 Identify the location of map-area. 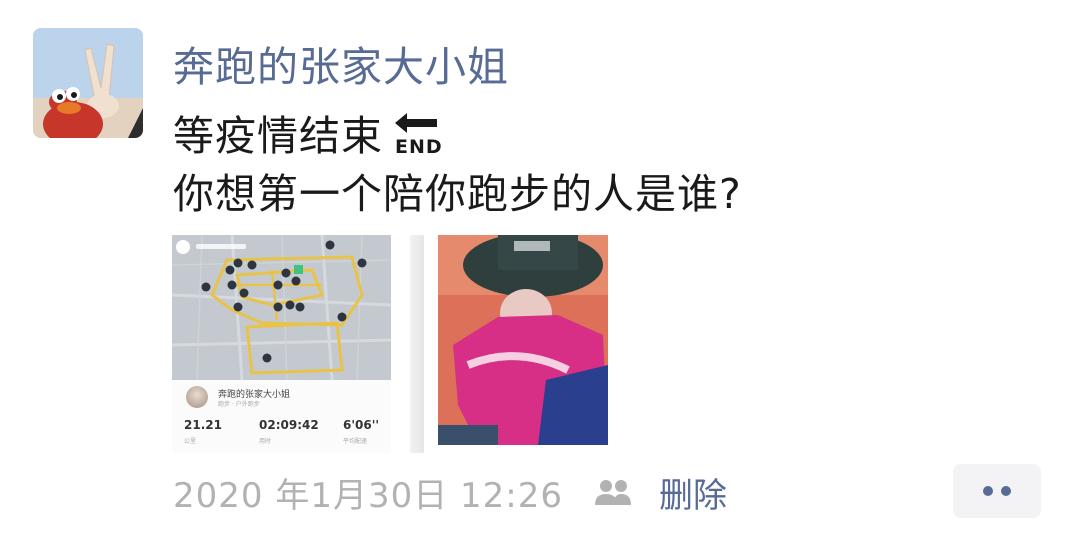
(281, 307).